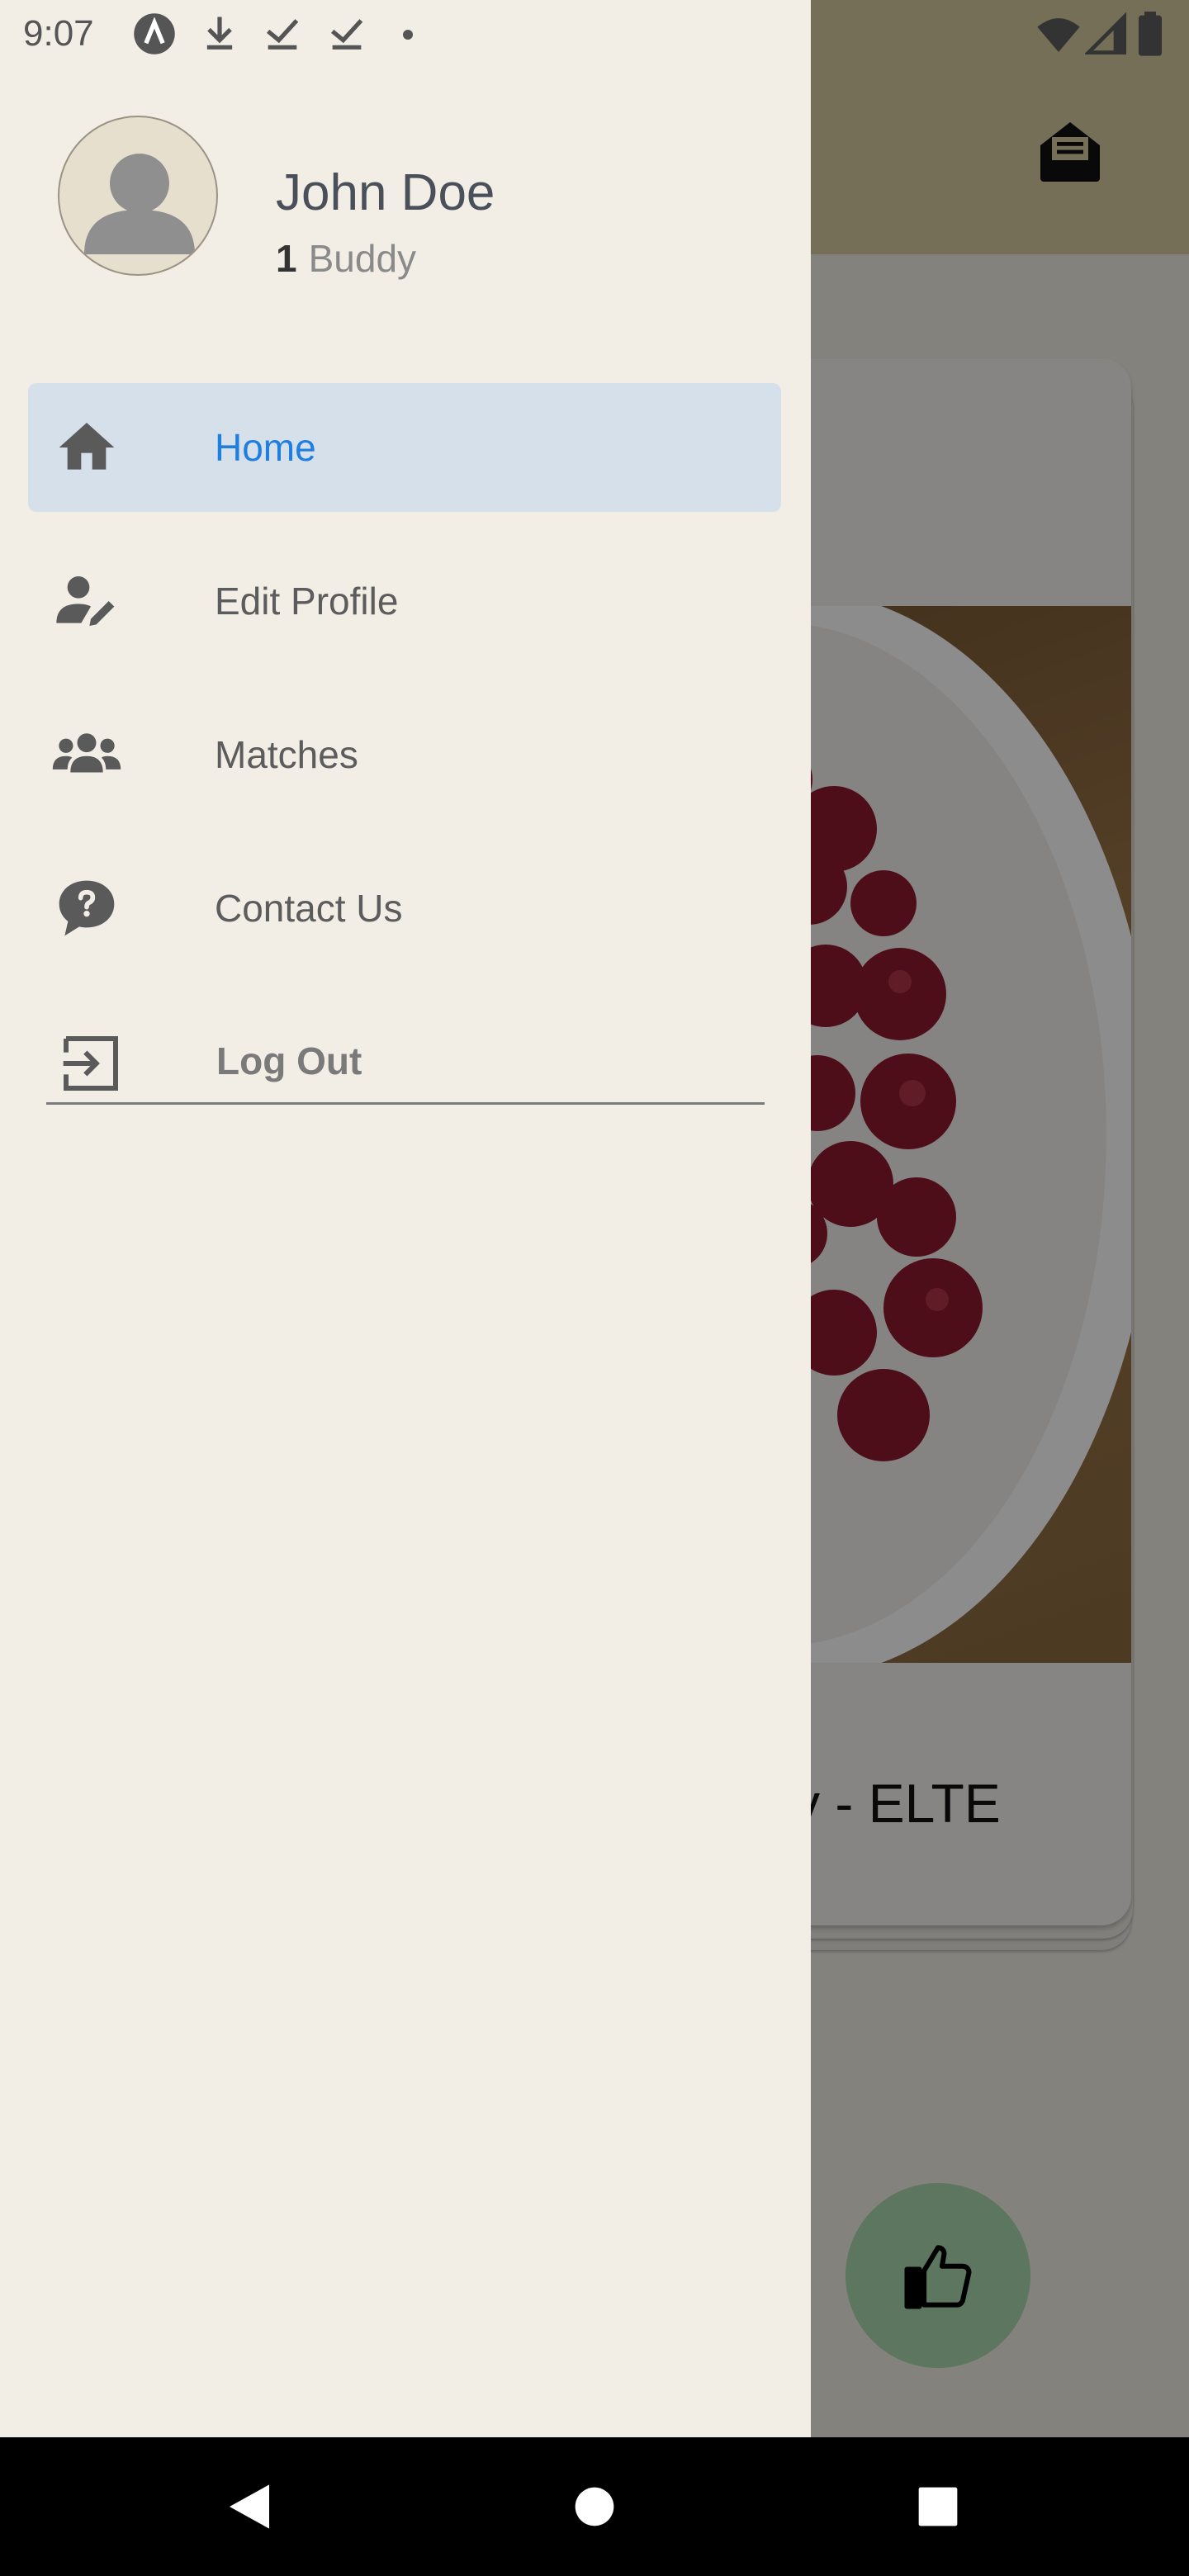  What do you see at coordinates (938, 2507) in the screenshot?
I see `recents-button` at bounding box center [938, 2507].